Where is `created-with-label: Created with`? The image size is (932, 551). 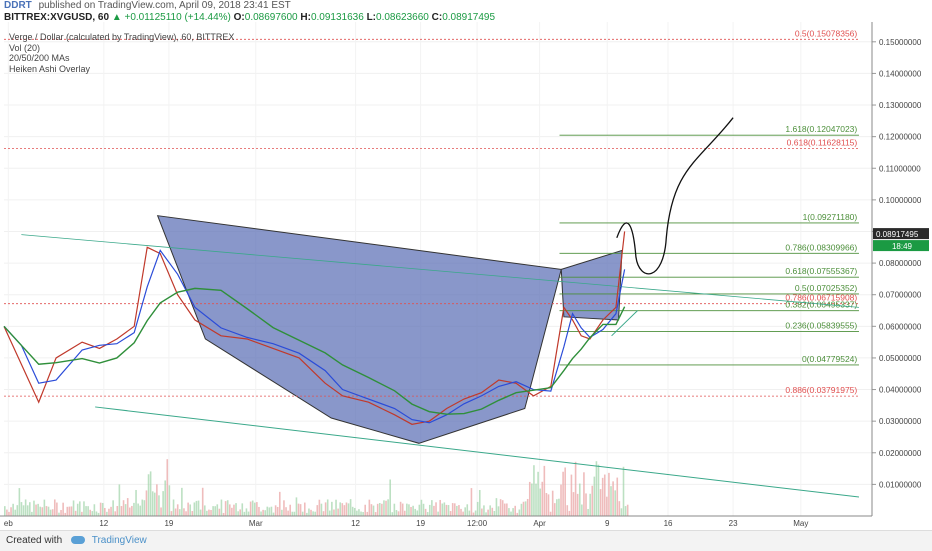 created-with-label: Created with is located at coordinates (34, 540).